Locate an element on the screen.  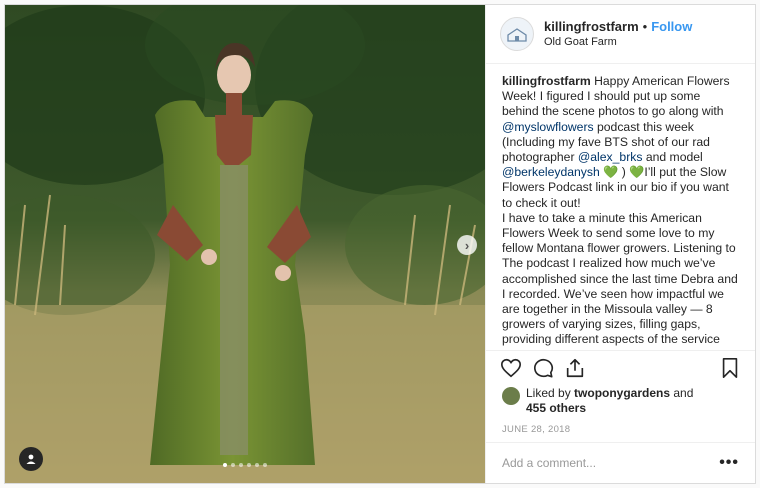
mention-alex-brks: @alex_brks is located at coordinates (610, 157).